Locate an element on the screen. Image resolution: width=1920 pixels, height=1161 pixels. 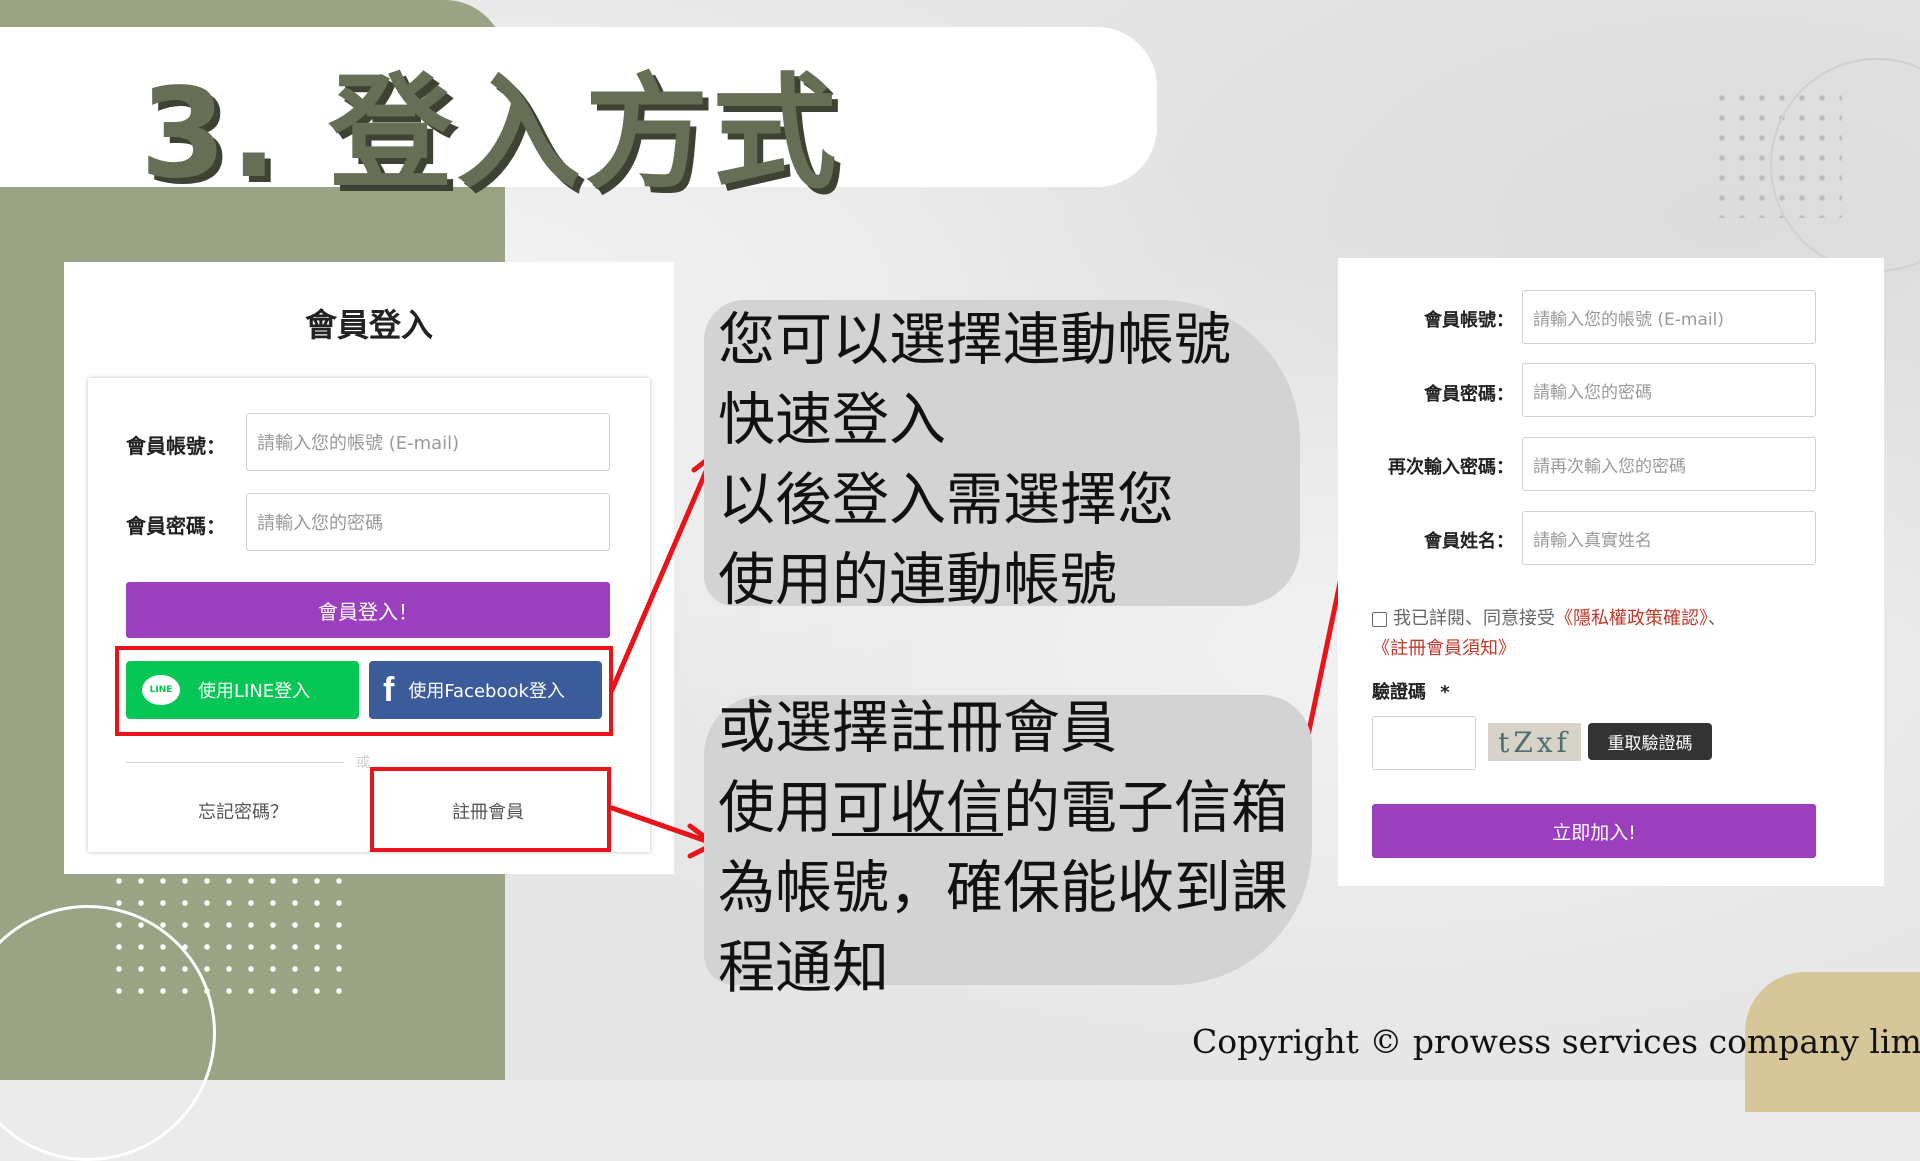
captcha-label-row: 驗證碼 * is located at coordinates (1411, 691).